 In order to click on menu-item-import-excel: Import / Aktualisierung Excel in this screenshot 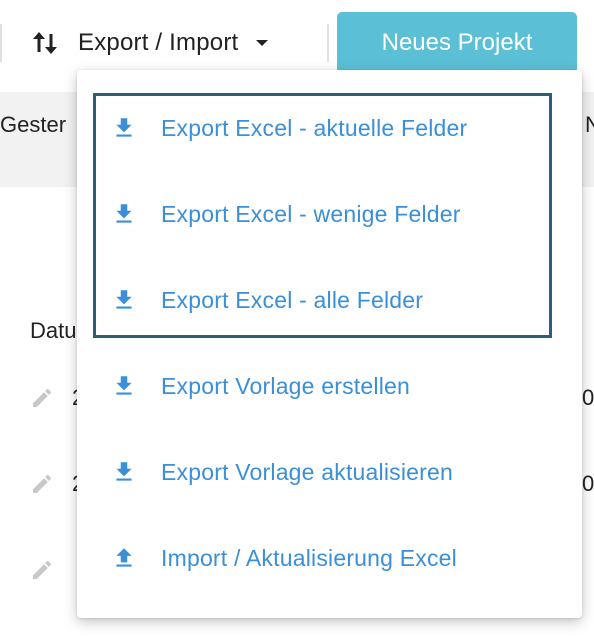, I will do `click(329, 558)`.